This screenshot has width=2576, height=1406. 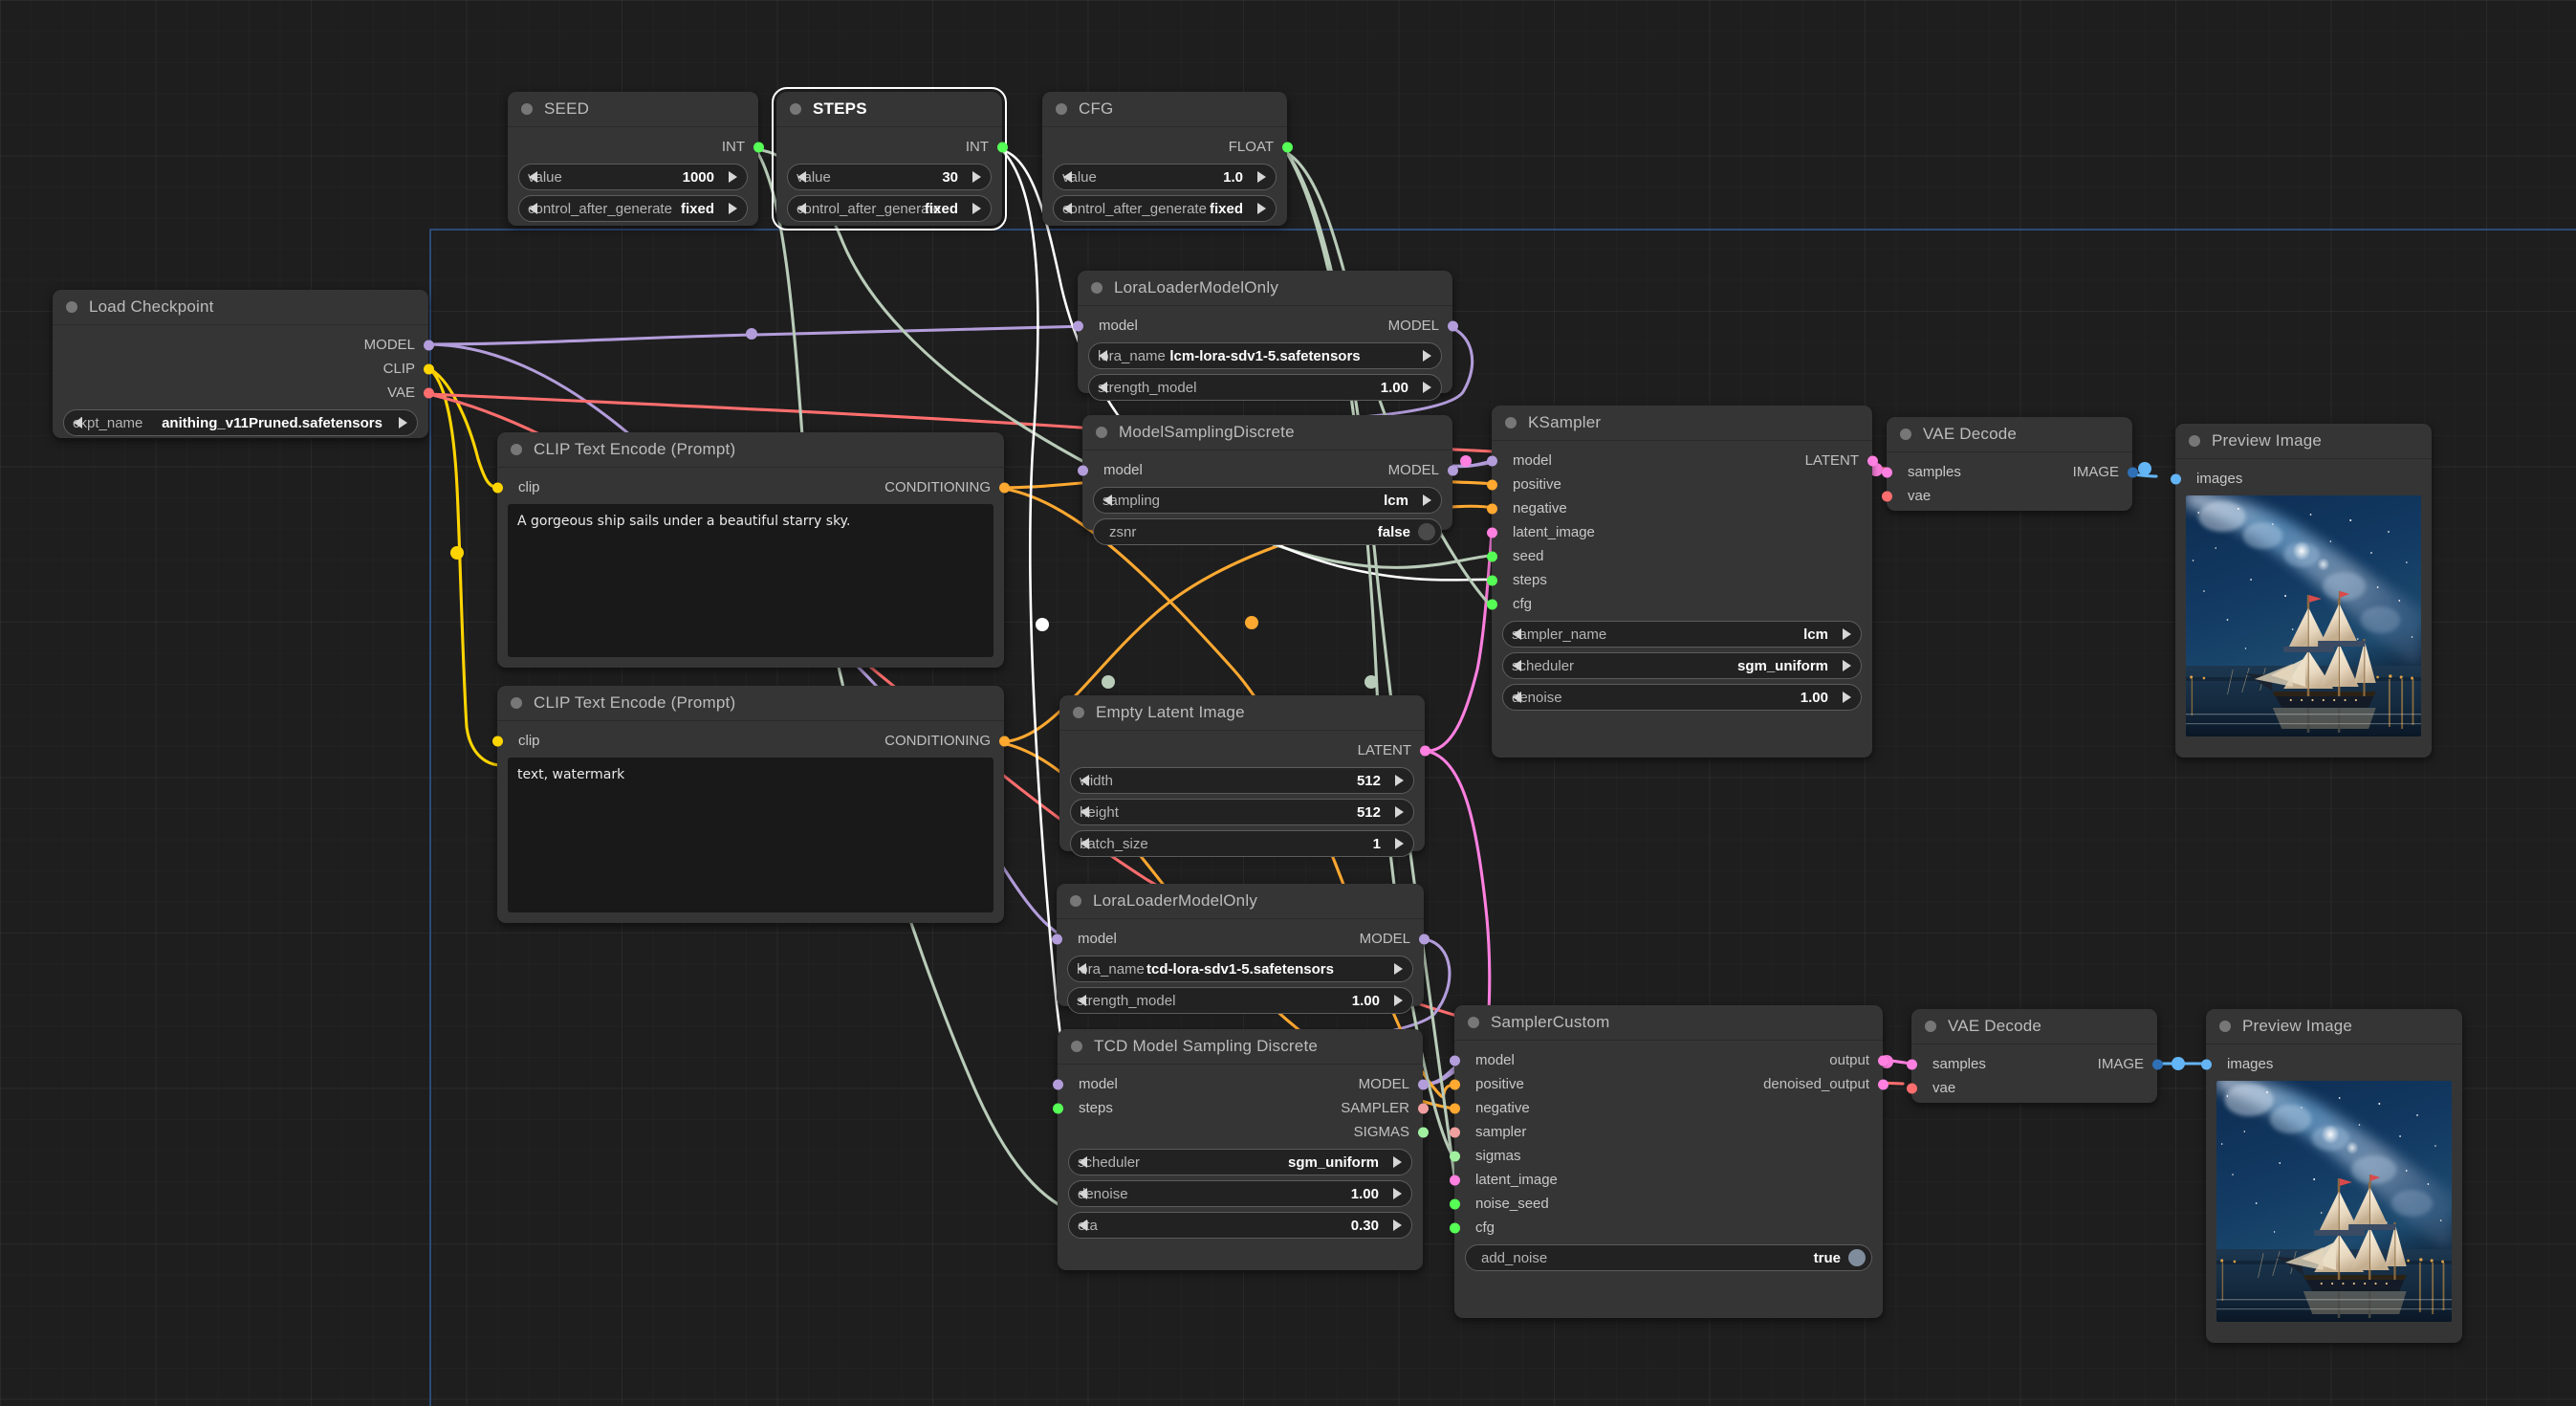 What do you see at coordinates (243, 345) in the screenshot?
I see `output-port-model: MODEL` at bounding box center [243, 345].